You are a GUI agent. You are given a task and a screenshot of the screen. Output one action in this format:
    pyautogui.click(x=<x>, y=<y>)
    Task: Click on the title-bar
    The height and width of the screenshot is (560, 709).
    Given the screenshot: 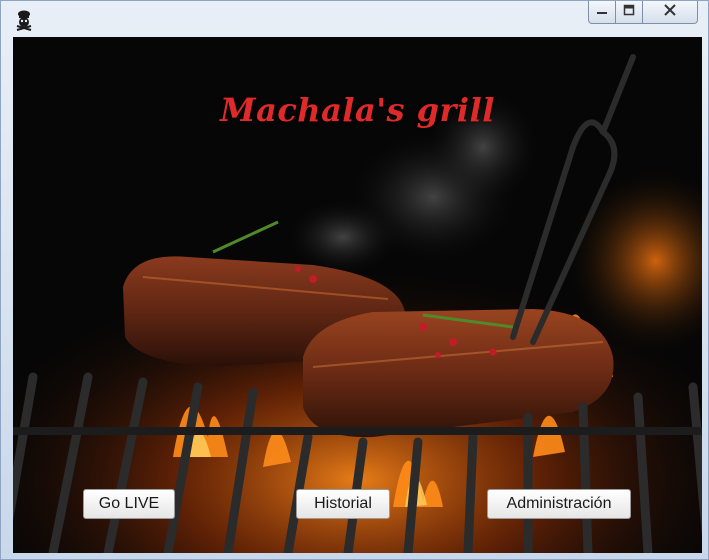 What is the action you would take?
    pyautogui.click(x=354, y=19)
    